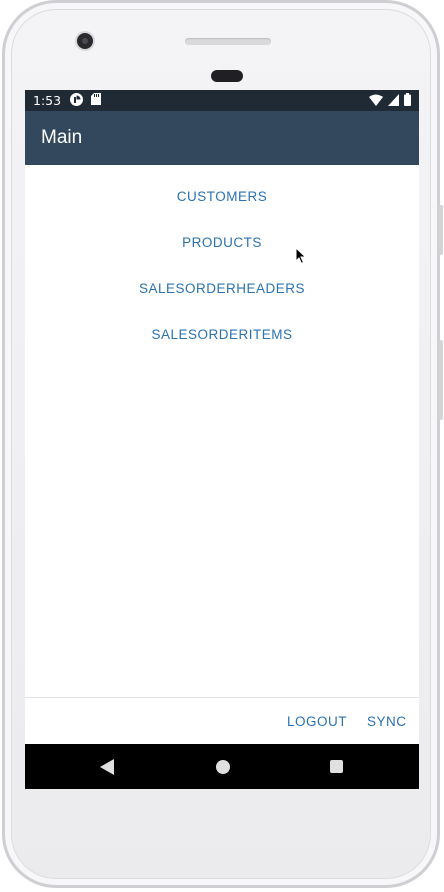  I want to click on recents-icon, so click(336, 766).